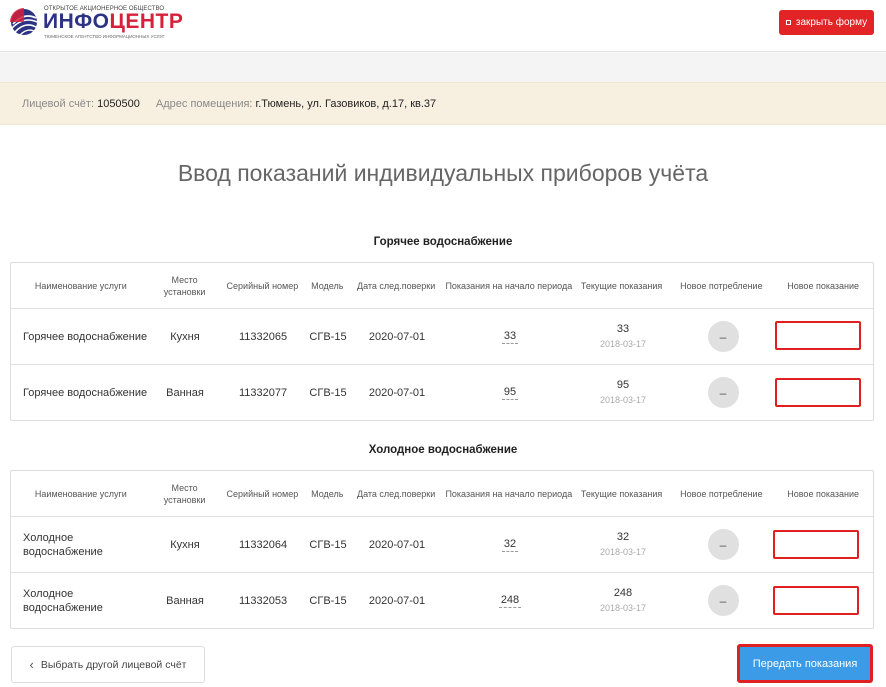  I want to click on current-reading-cell: 32 2018-03-17, so click(623, 544).